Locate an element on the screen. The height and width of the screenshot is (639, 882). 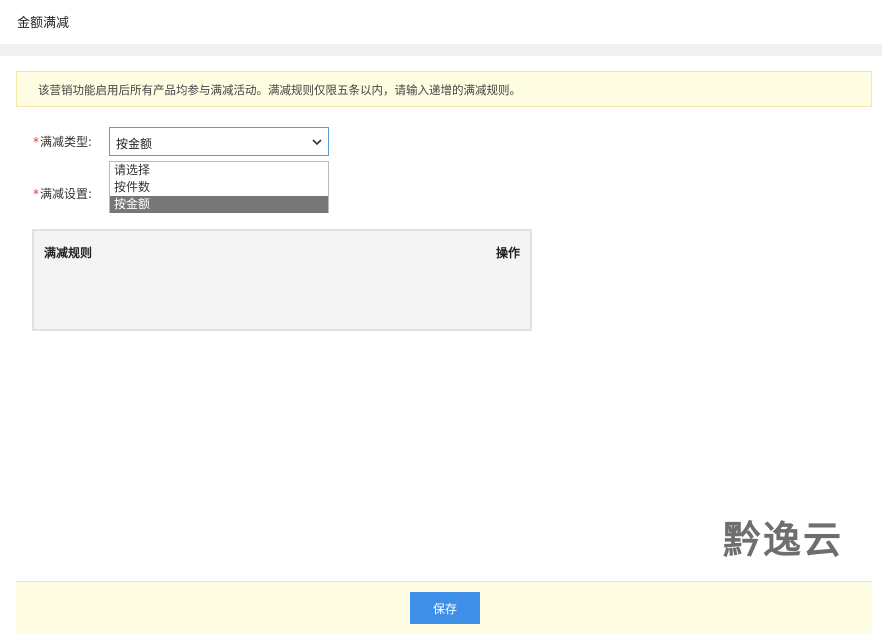
dropdown-option-by-quantity: 按件数 is located at coordinates (219, 187).